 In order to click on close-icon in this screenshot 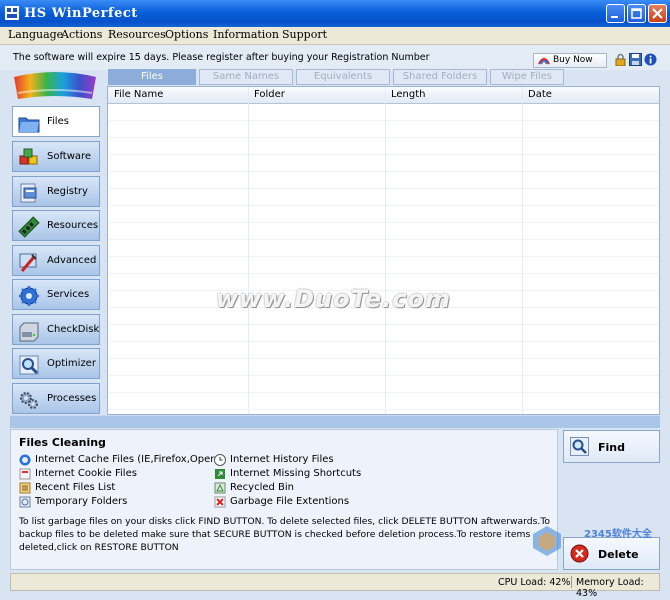, I will do `click(657, 13)`.